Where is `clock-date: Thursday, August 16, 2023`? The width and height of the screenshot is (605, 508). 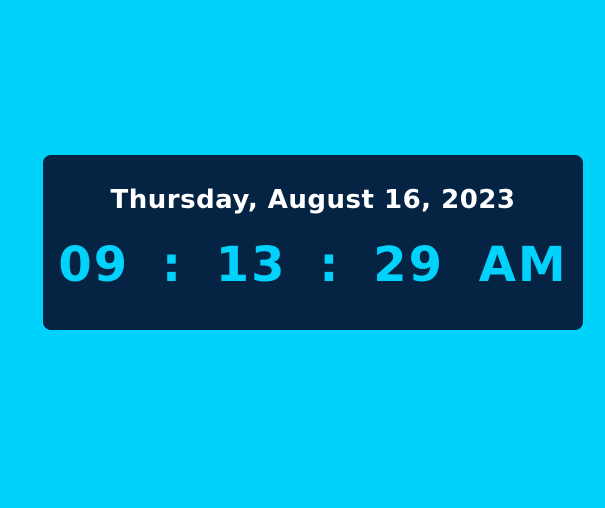
clock-date: Thursday, August 16, 2023 is located at coordinates (313, 200).